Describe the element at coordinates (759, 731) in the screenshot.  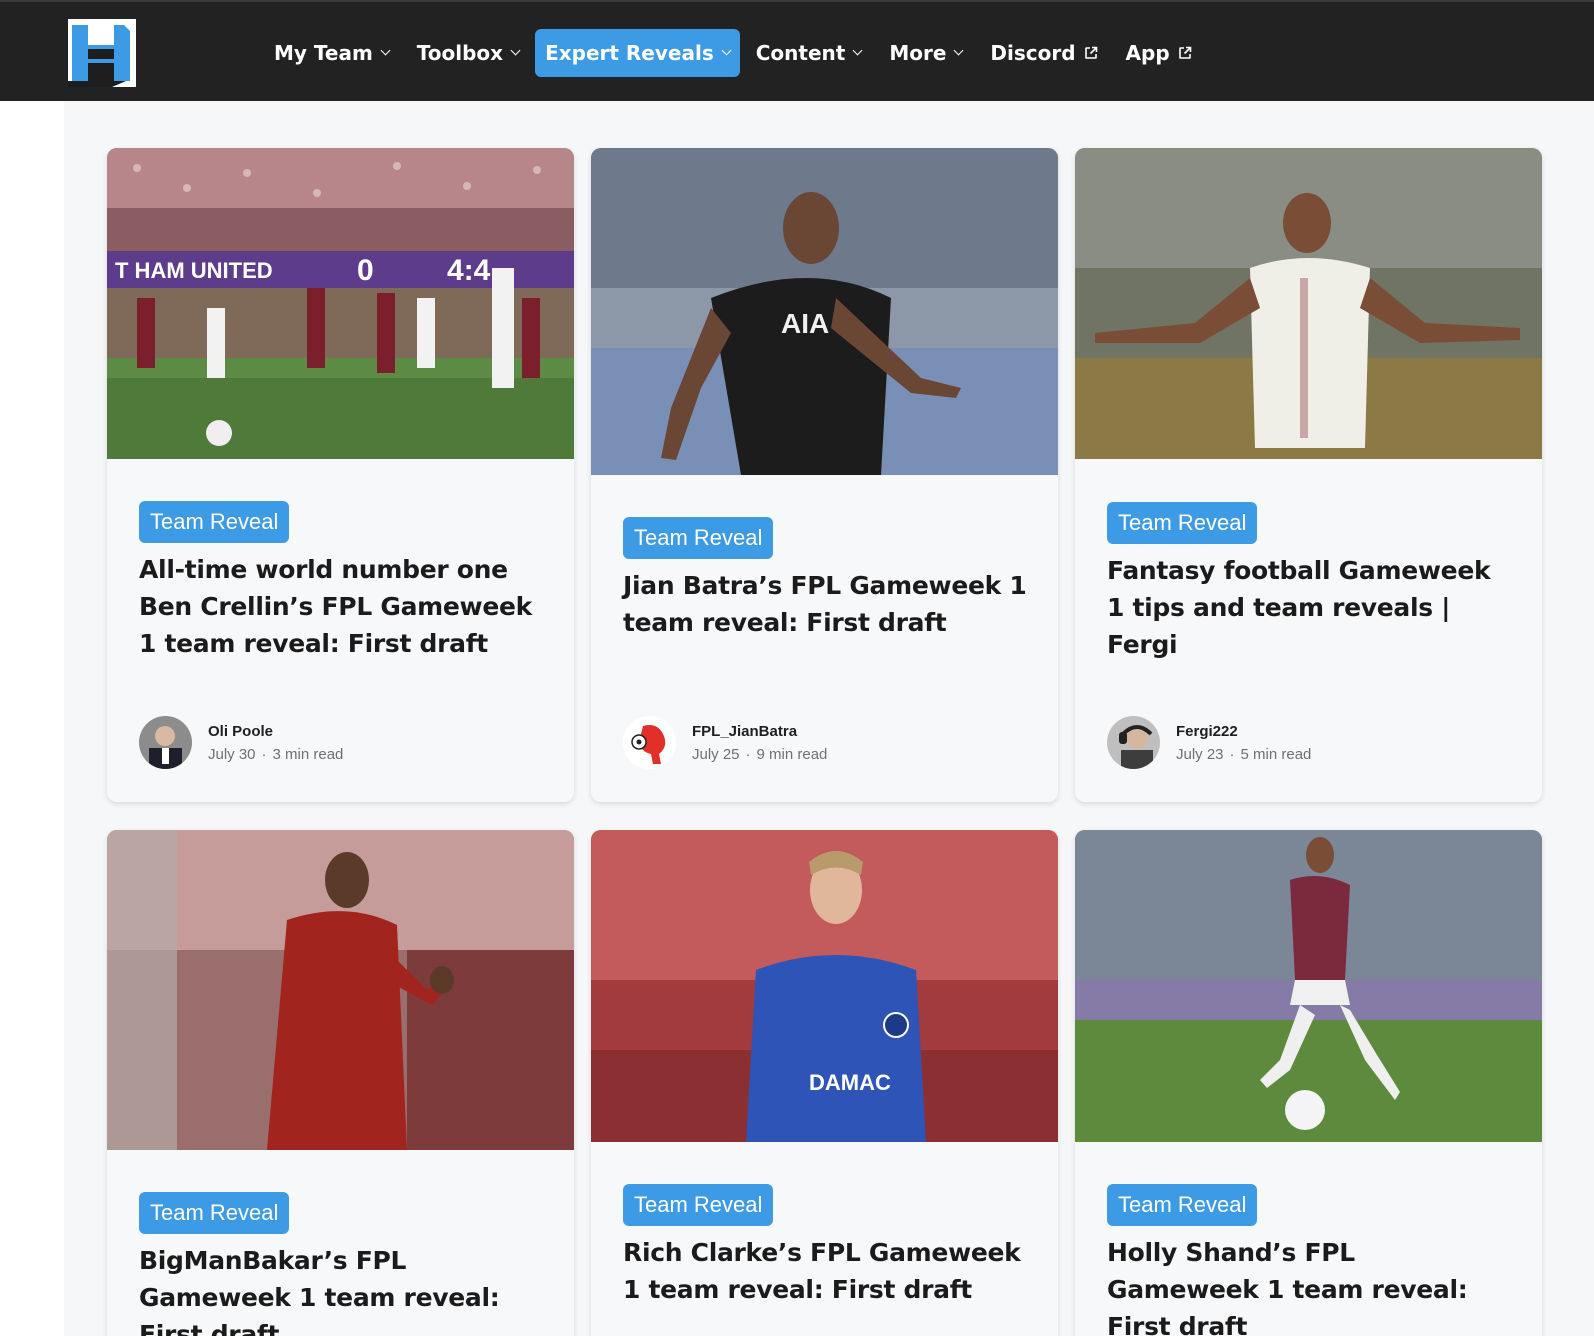
I see `author-name: FPL_JianBatra` at that location.